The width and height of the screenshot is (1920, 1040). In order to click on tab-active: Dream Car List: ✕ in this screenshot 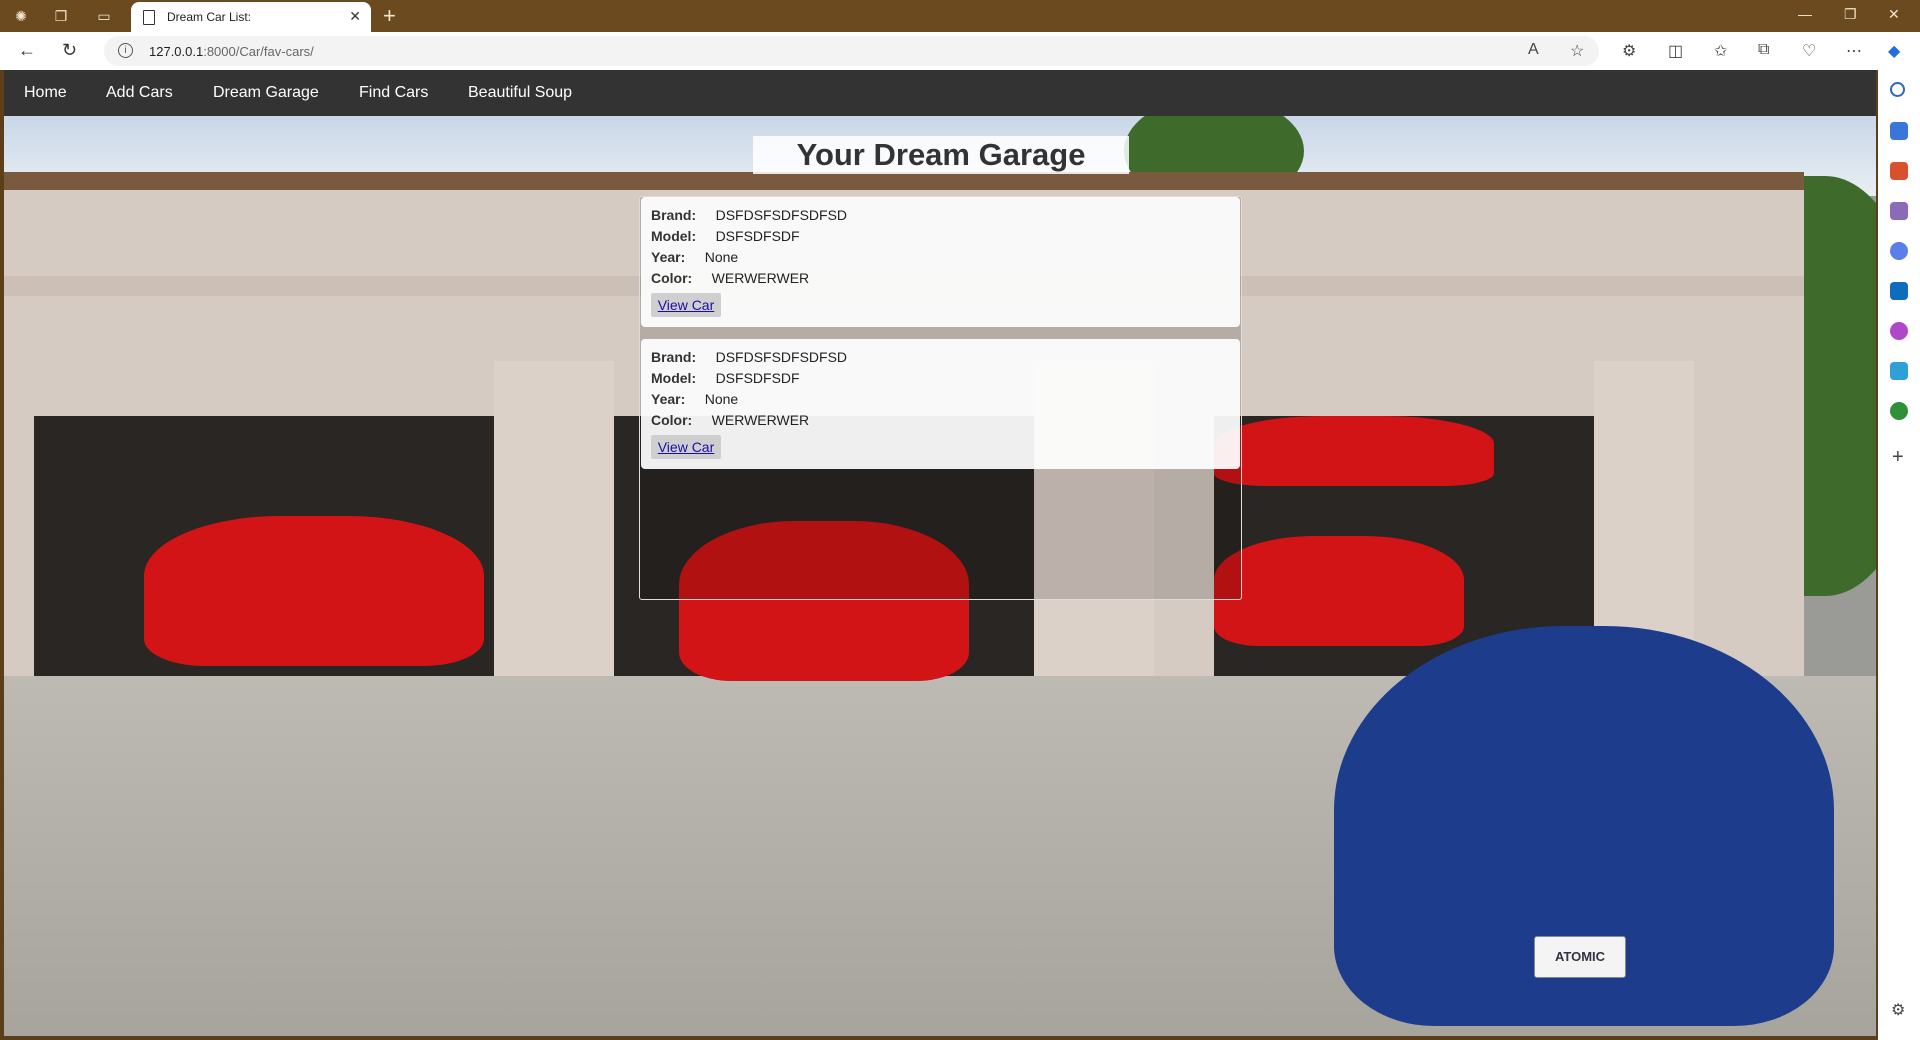, I will do `click(251, 17)`.